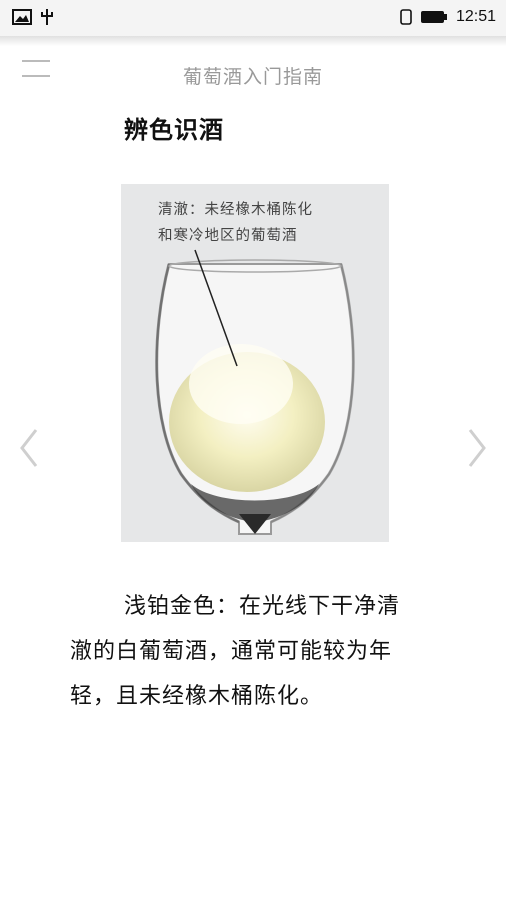 This screenshot has height=900, width=506. What do you see at coordinates (47, 17) in the screenshot?
I see `usb-icon` at bounding box center [47, 17].